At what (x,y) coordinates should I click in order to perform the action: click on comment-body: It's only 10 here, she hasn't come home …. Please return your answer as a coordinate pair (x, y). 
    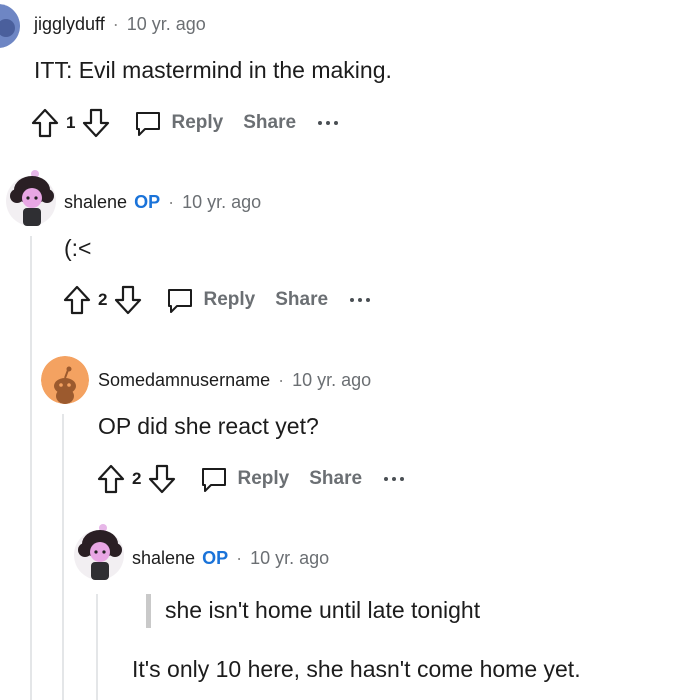
    Looking at the image, I should click on (356, 669).